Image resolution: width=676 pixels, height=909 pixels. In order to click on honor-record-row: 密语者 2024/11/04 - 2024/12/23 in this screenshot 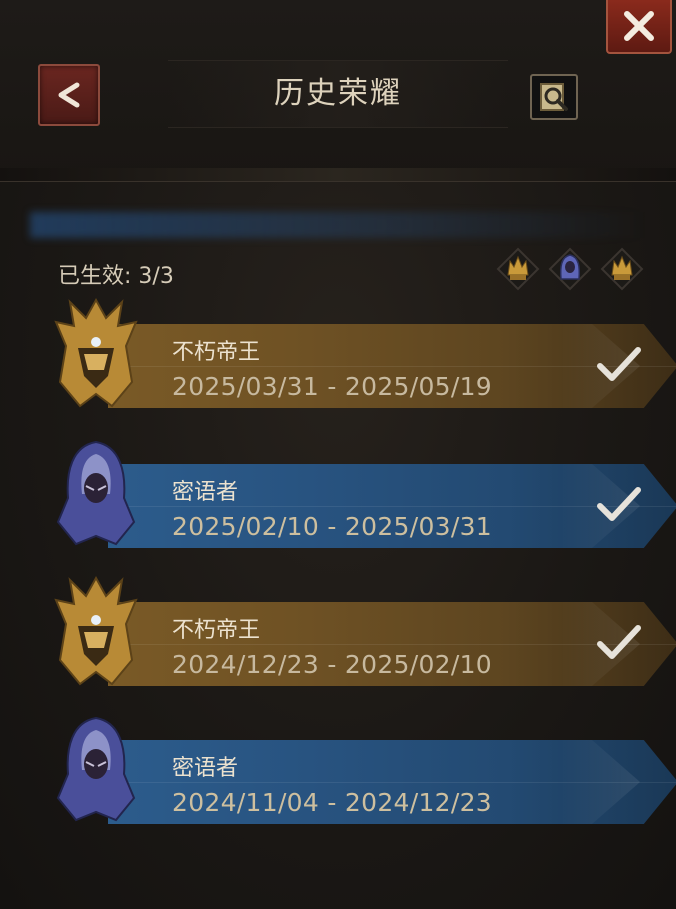, I will do `click(362, 772)`.